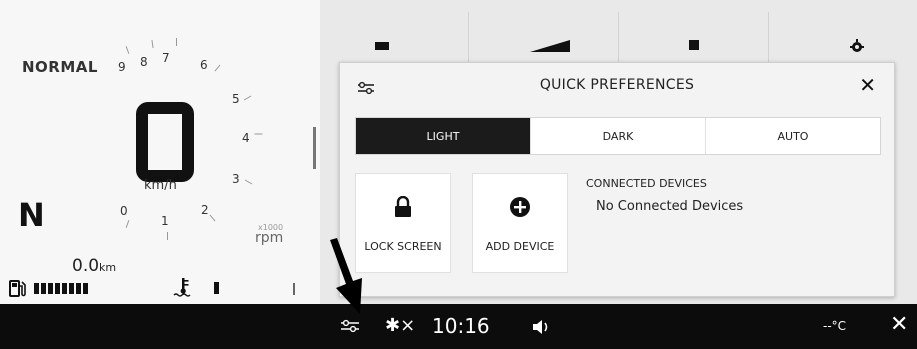  What do you see at coordinates (443, 136) in the screenshot?
I see `theme-option-light: LIGHT` at bounding box center [443, 136].